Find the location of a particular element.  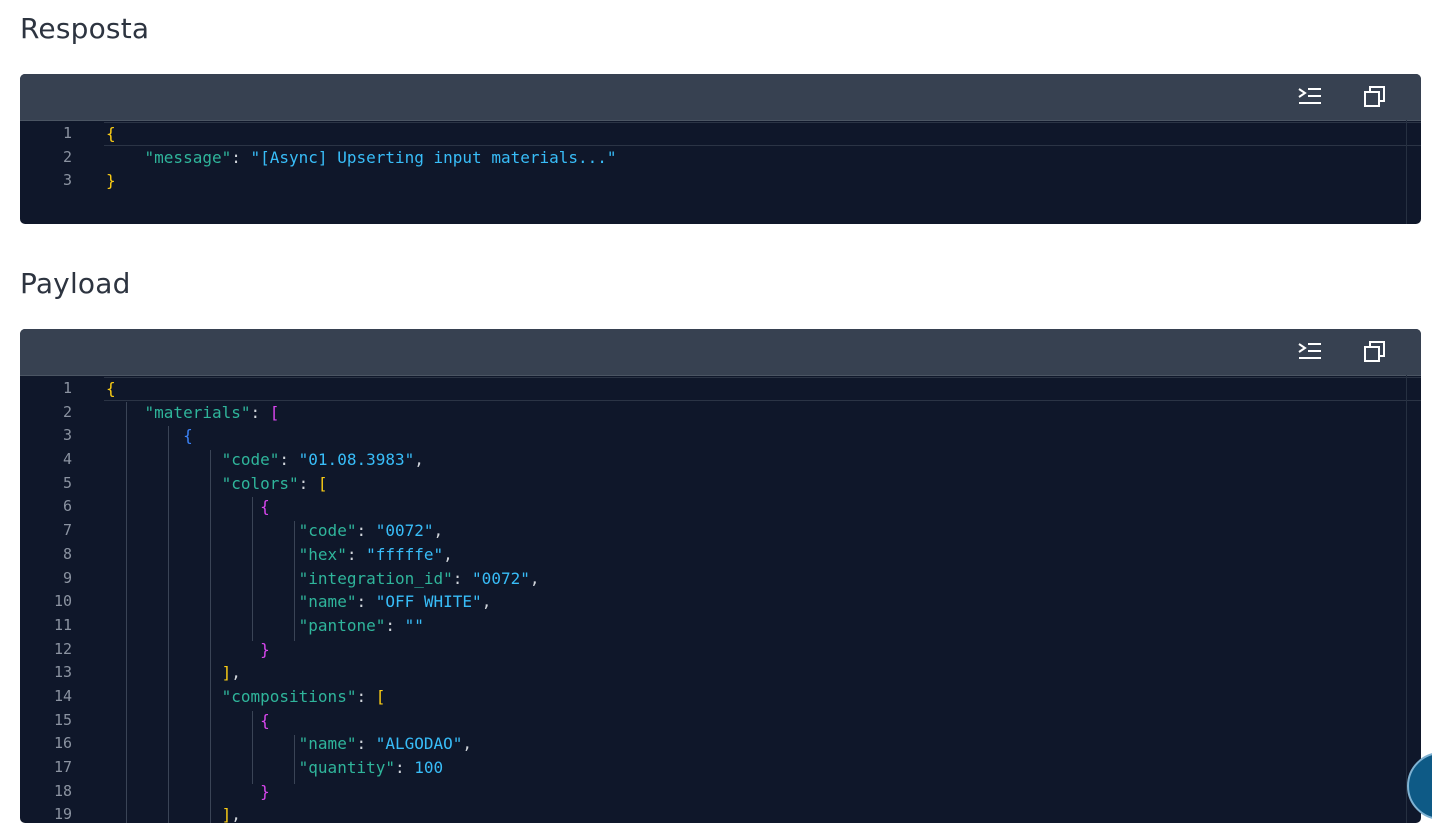

code-token: "ALGODAO" is located at coordinates (419, 744).